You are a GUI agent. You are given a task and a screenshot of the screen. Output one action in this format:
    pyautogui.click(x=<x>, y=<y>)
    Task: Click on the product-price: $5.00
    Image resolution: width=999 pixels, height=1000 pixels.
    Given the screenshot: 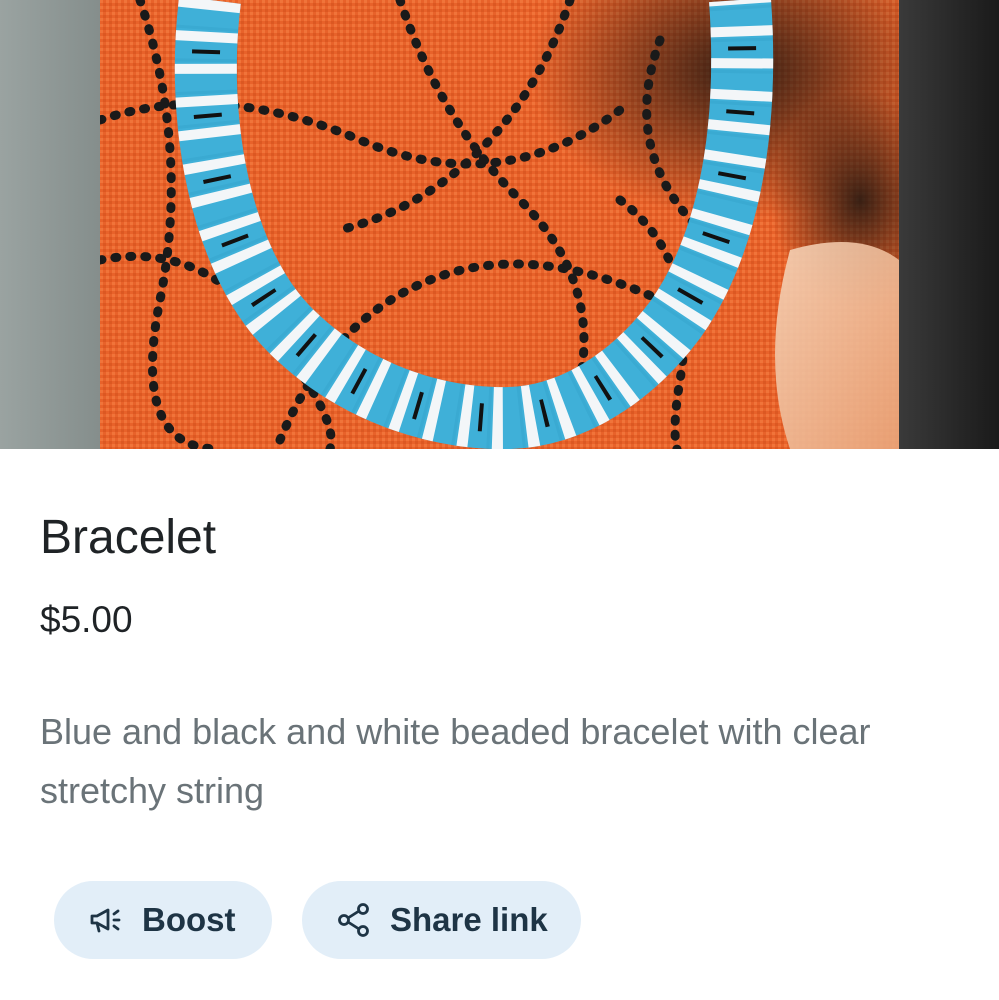 What is the action you would take?
    pyautogui.click(x=86, y=619)
    